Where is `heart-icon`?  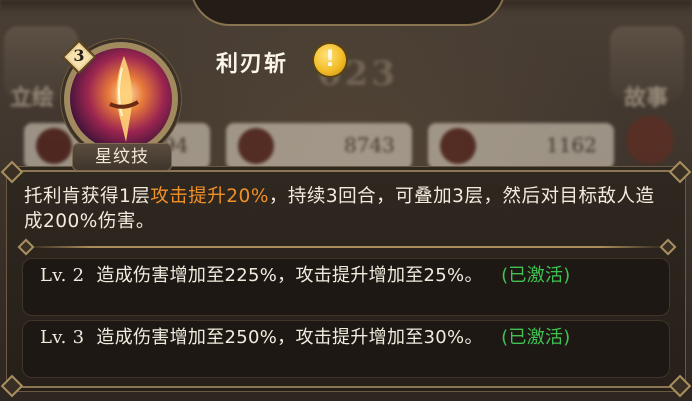
heart-icon is located at coordinates (54, 146).